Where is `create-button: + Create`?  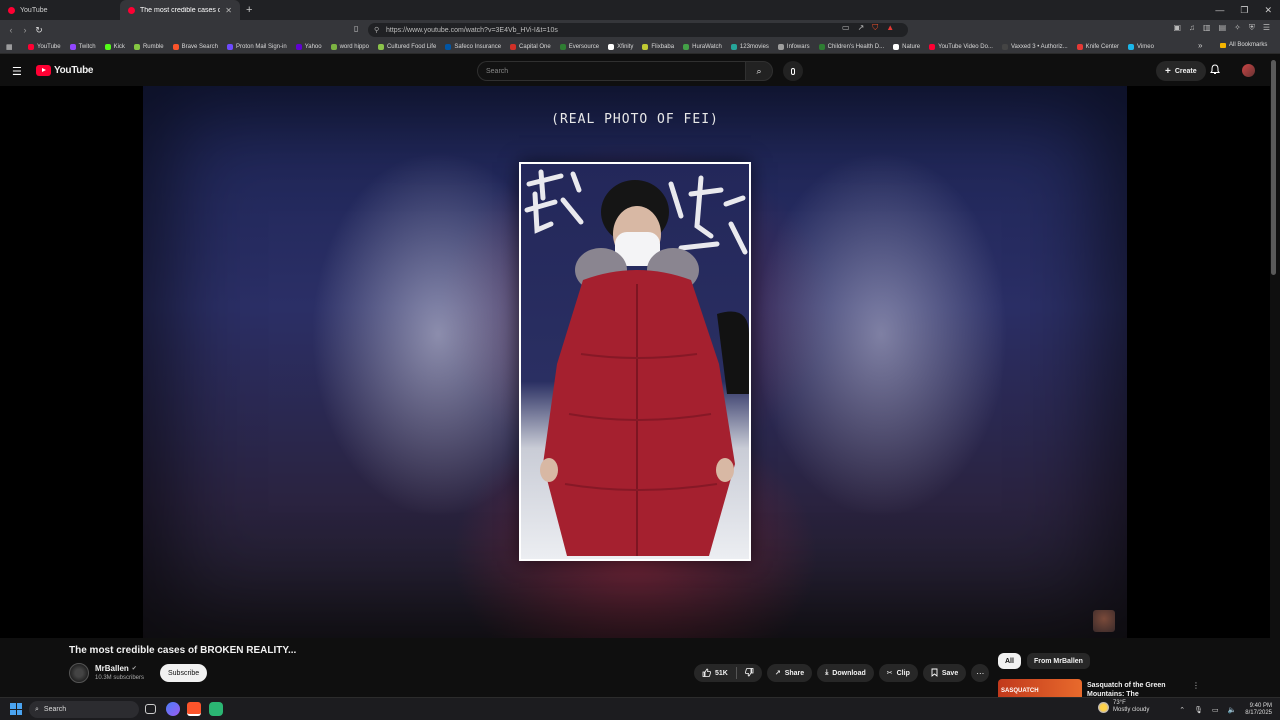 create-button: + Create is located at coordinates (1181, 71).